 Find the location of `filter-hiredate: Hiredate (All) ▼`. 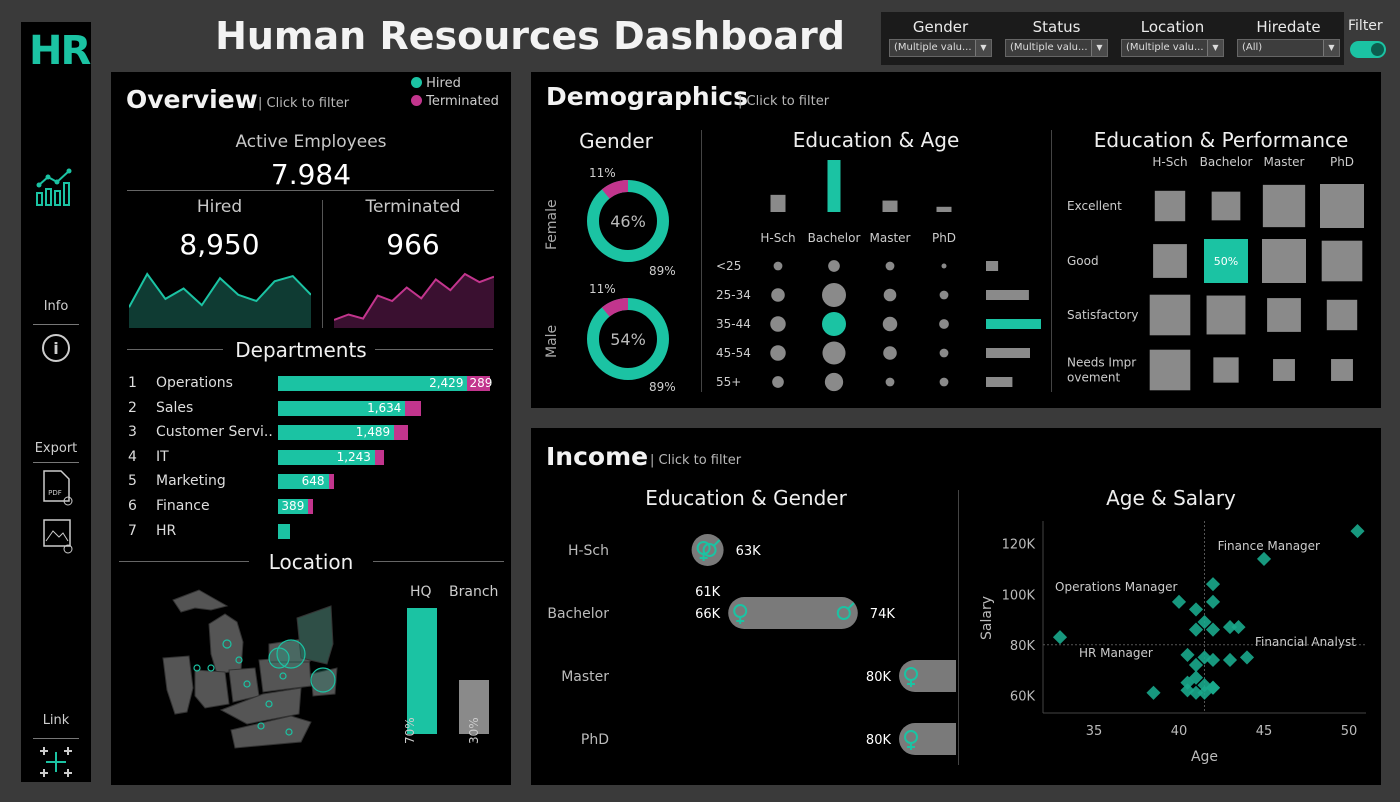

filter-hiredate: Hiredate (All) ▼ is located at coordinates (1288, 37).